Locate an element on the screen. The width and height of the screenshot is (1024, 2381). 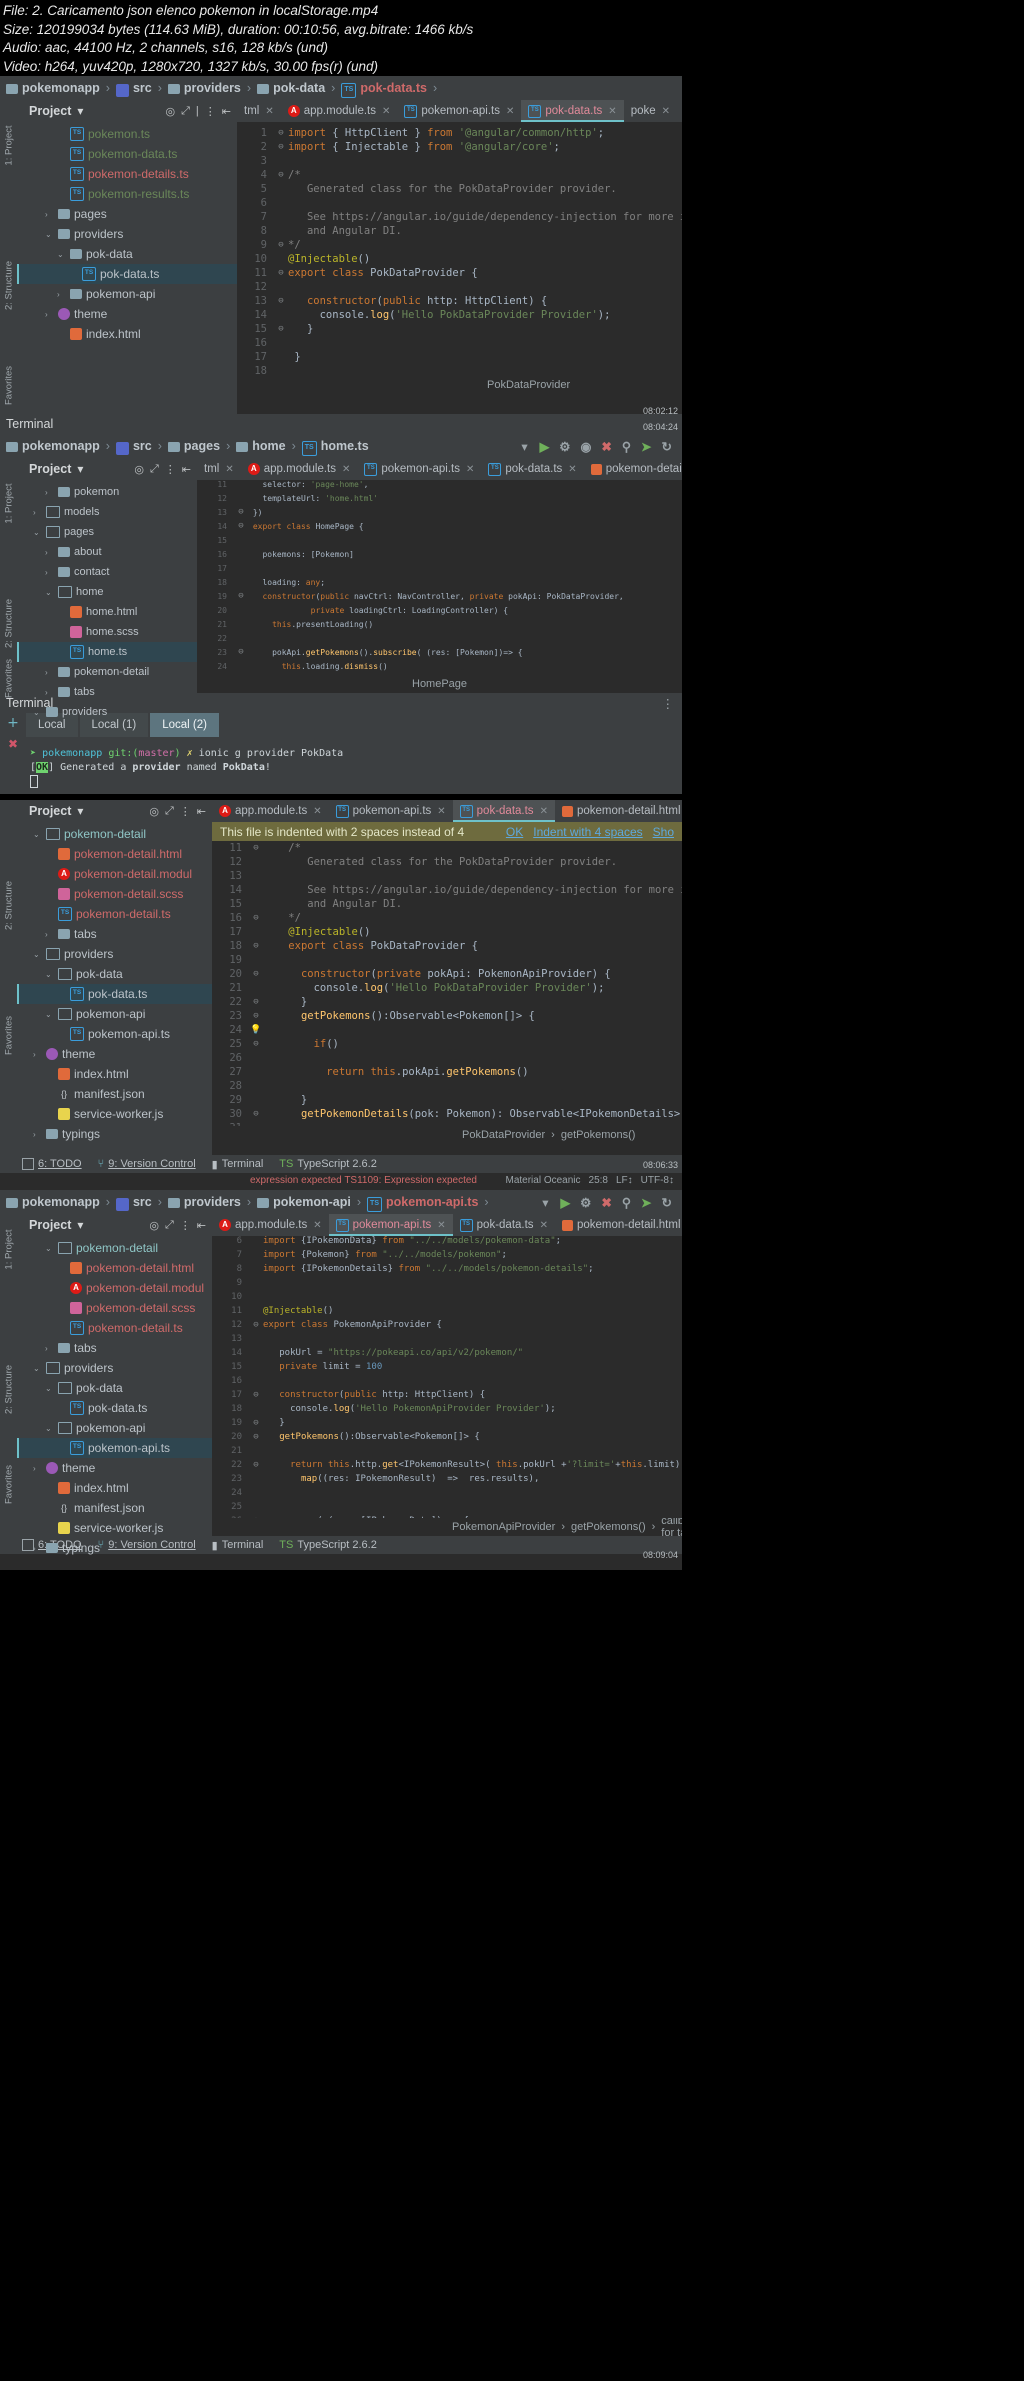
footer-callback-name: callback for tap() is located at coordinates (671, 1527).